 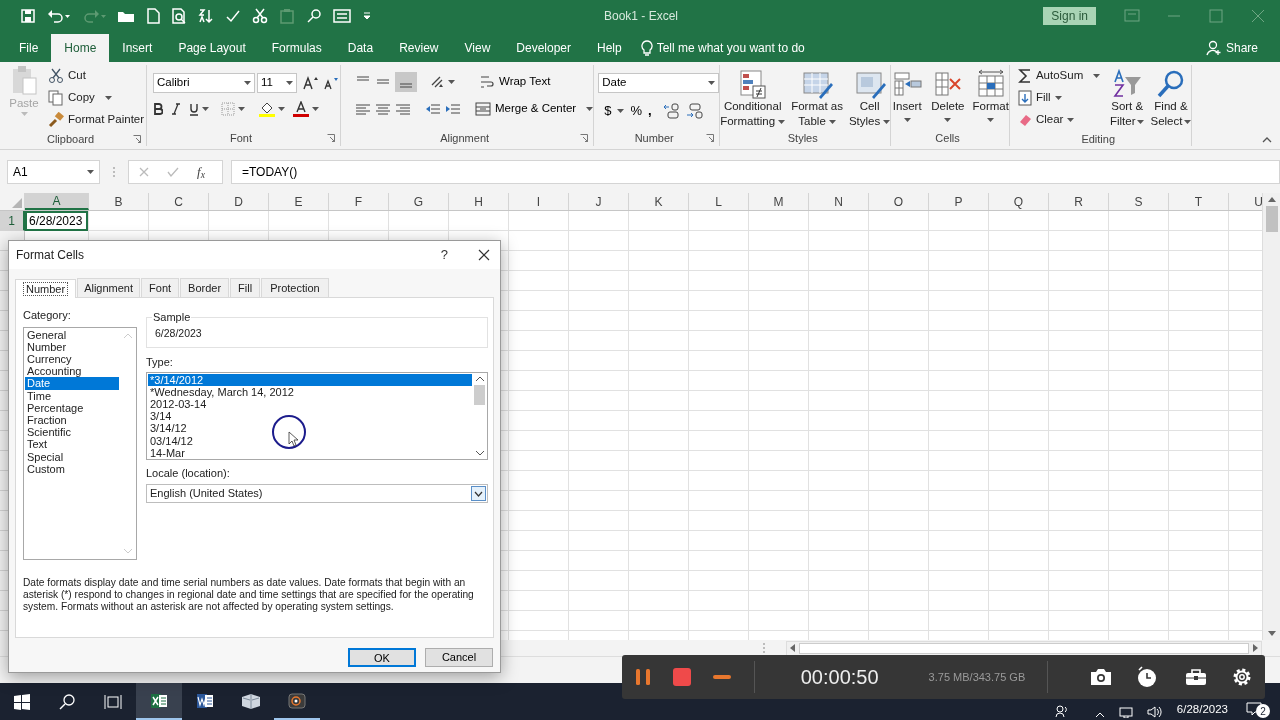 I want to click on category-item: Currency, so click(x=72, y=359).